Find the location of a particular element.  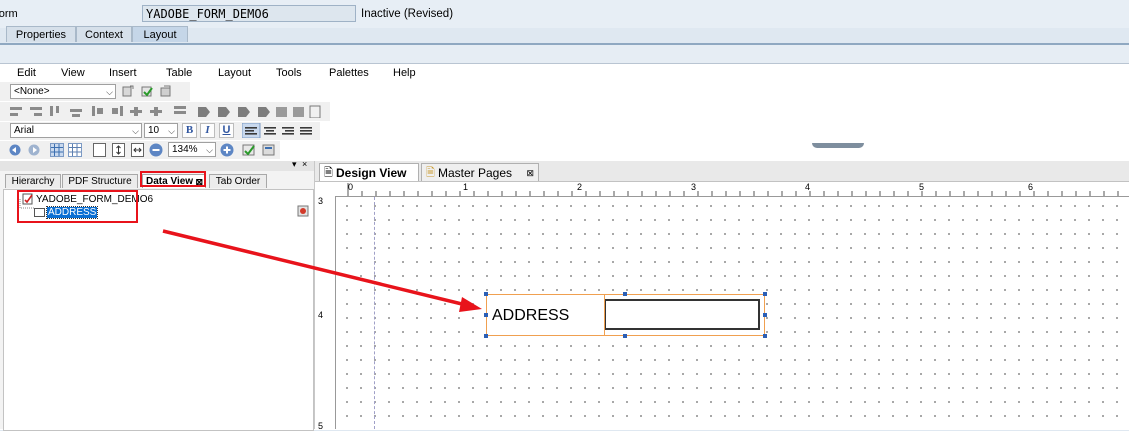

annotation-arrow is located at coordinates (322, 270).